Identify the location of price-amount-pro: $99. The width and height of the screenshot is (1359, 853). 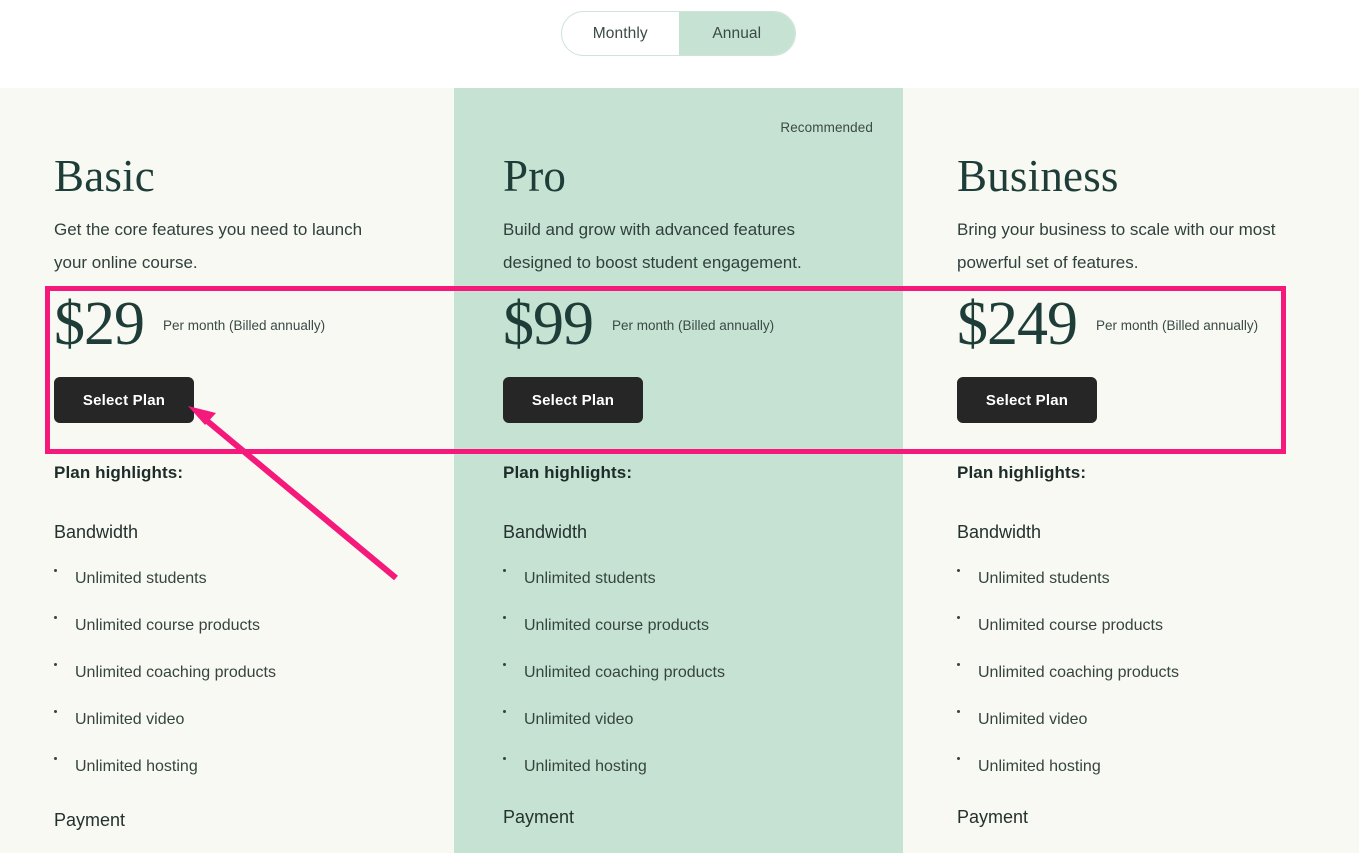
(548, 324).